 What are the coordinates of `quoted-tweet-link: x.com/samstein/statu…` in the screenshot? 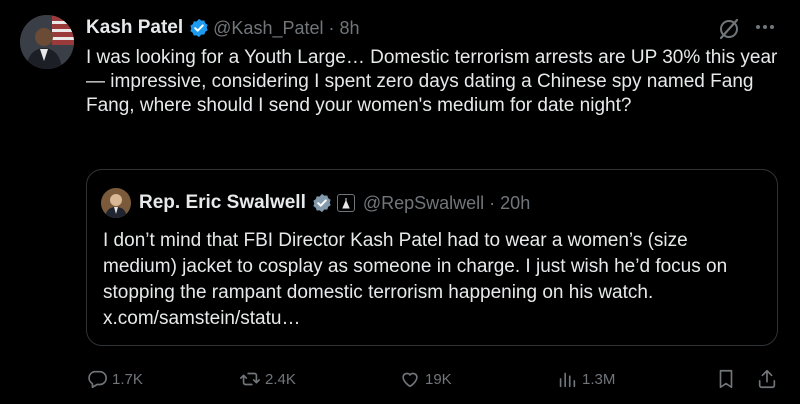 It's located at (201, 318).